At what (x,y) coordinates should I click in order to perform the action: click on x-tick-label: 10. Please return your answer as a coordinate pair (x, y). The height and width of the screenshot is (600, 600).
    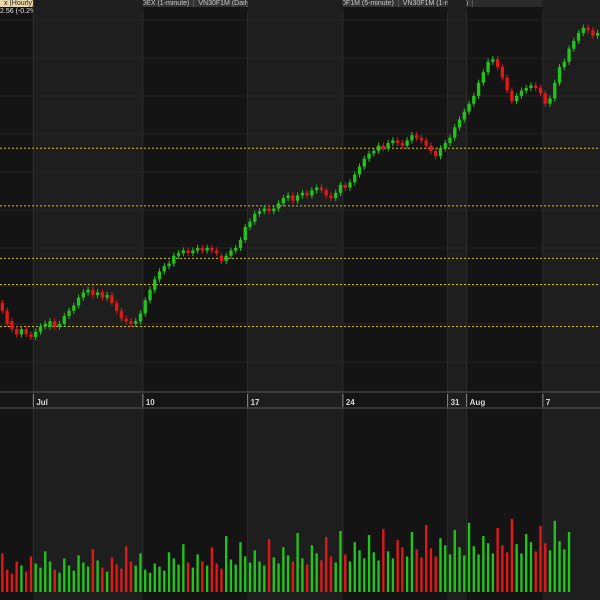
    Looking at the image, I should click on (150, 402).